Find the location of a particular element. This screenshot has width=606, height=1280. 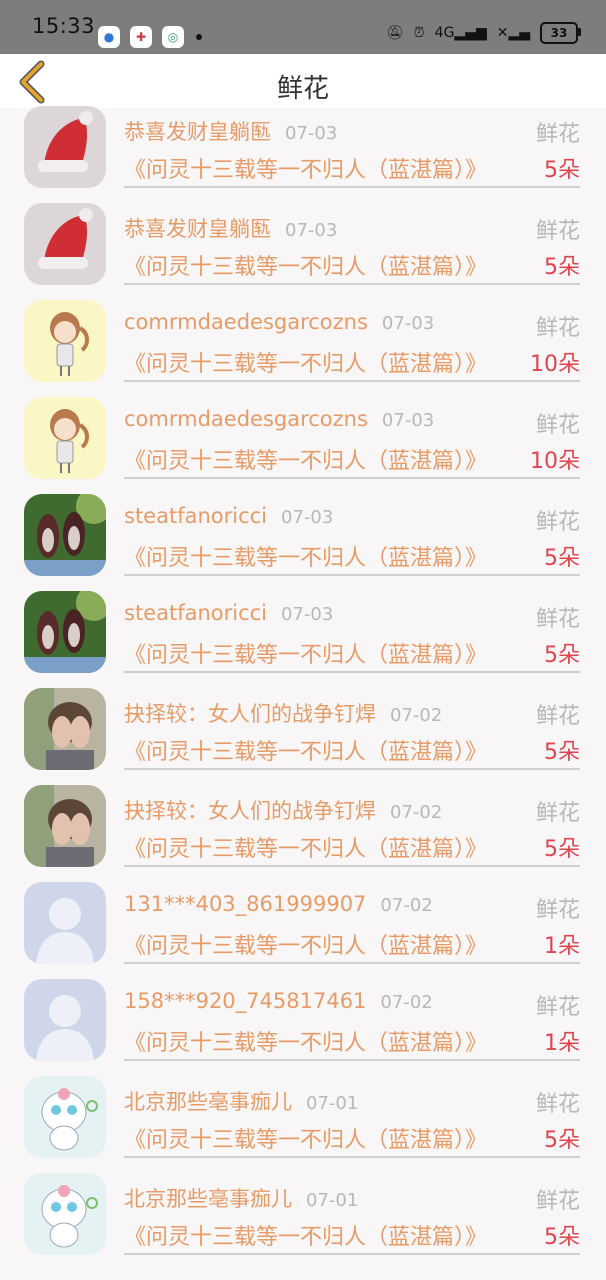

santa-hat-avatar-icon is located at coordinates (65, 147).